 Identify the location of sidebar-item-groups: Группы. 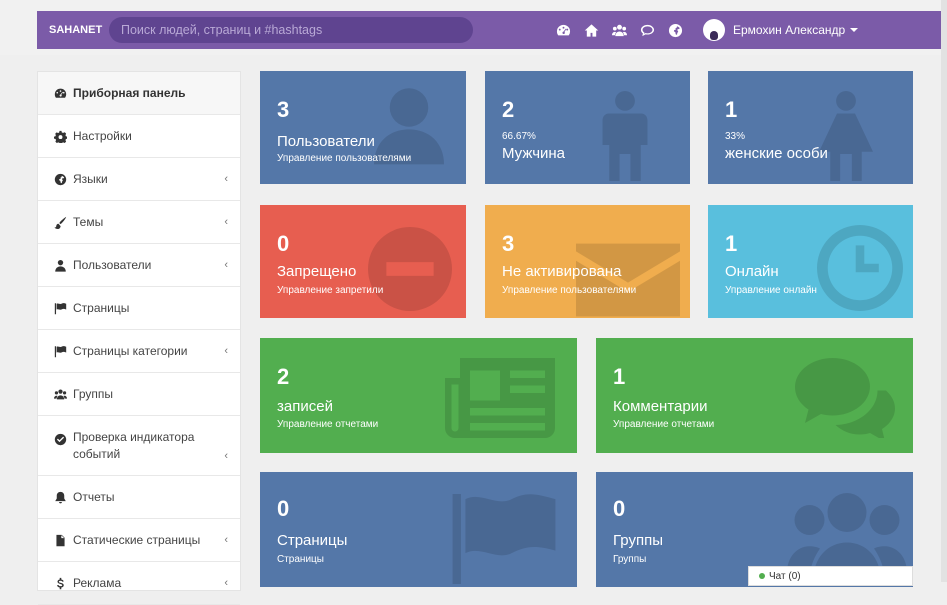
(139, 394).